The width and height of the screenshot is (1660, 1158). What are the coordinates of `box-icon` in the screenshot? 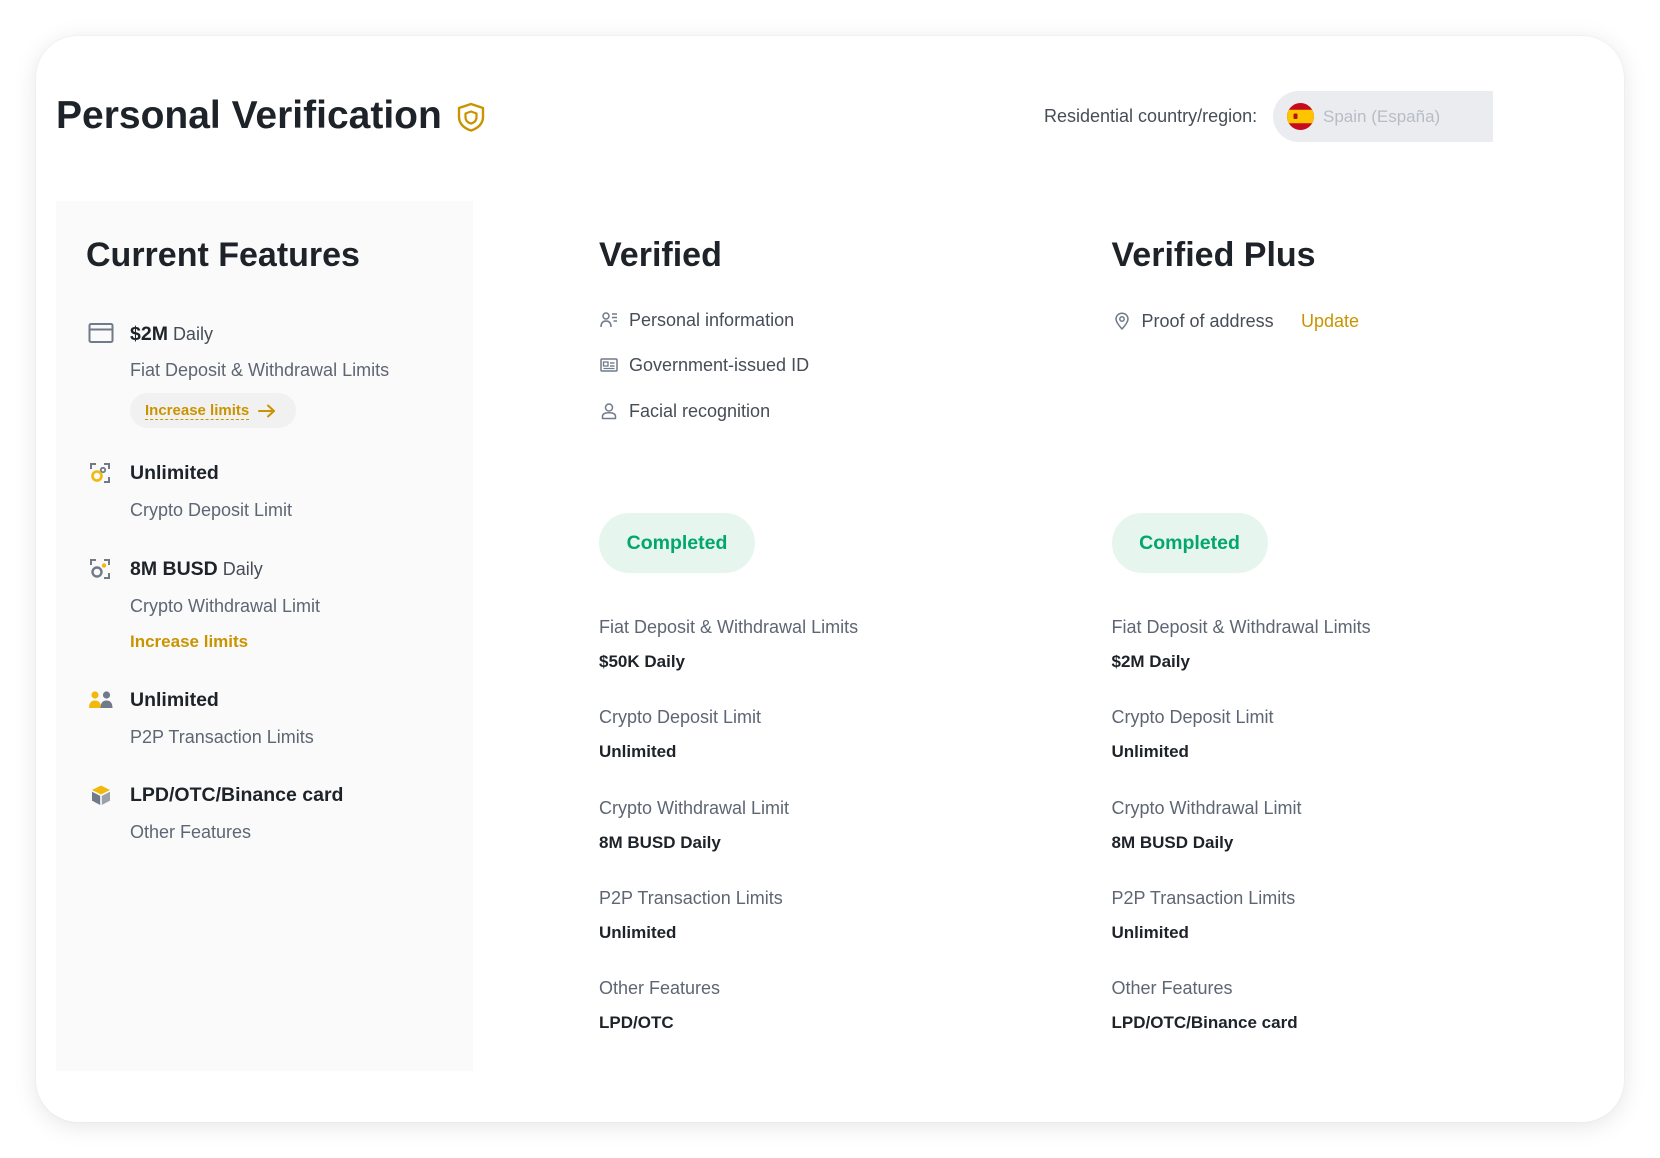 It's located at (101, 795).